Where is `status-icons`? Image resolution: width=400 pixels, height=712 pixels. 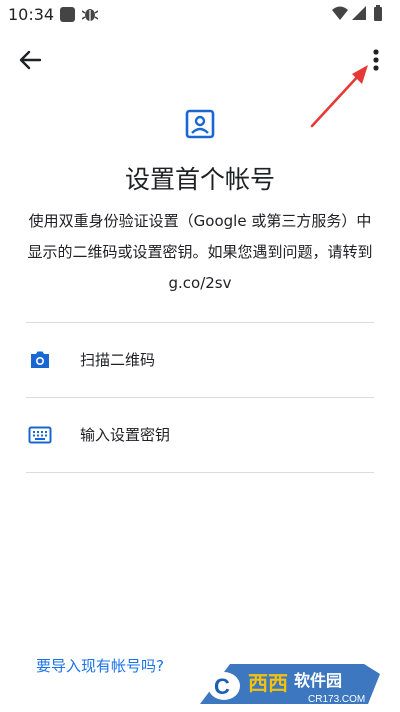 status-icons is located at coordinates (360, 14).